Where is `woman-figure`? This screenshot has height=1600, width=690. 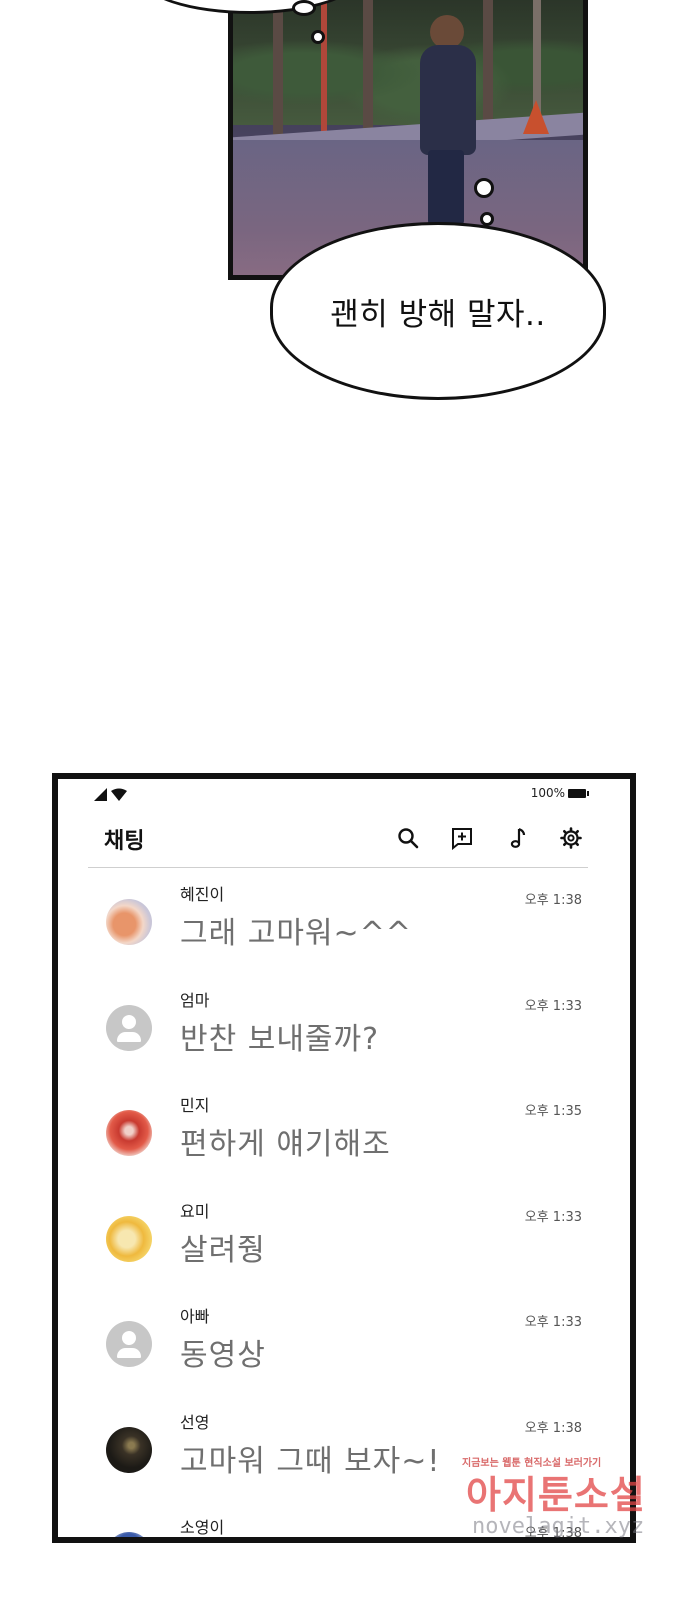 woman-figure is located at coordinates (448, 120).